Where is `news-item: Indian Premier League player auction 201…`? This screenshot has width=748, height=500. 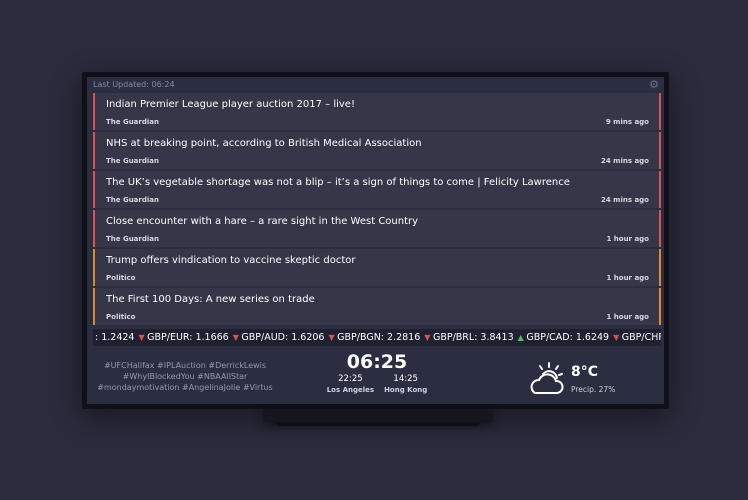
news-item: Indian Premier League player auction 201… is located at coordinates (377, 111).